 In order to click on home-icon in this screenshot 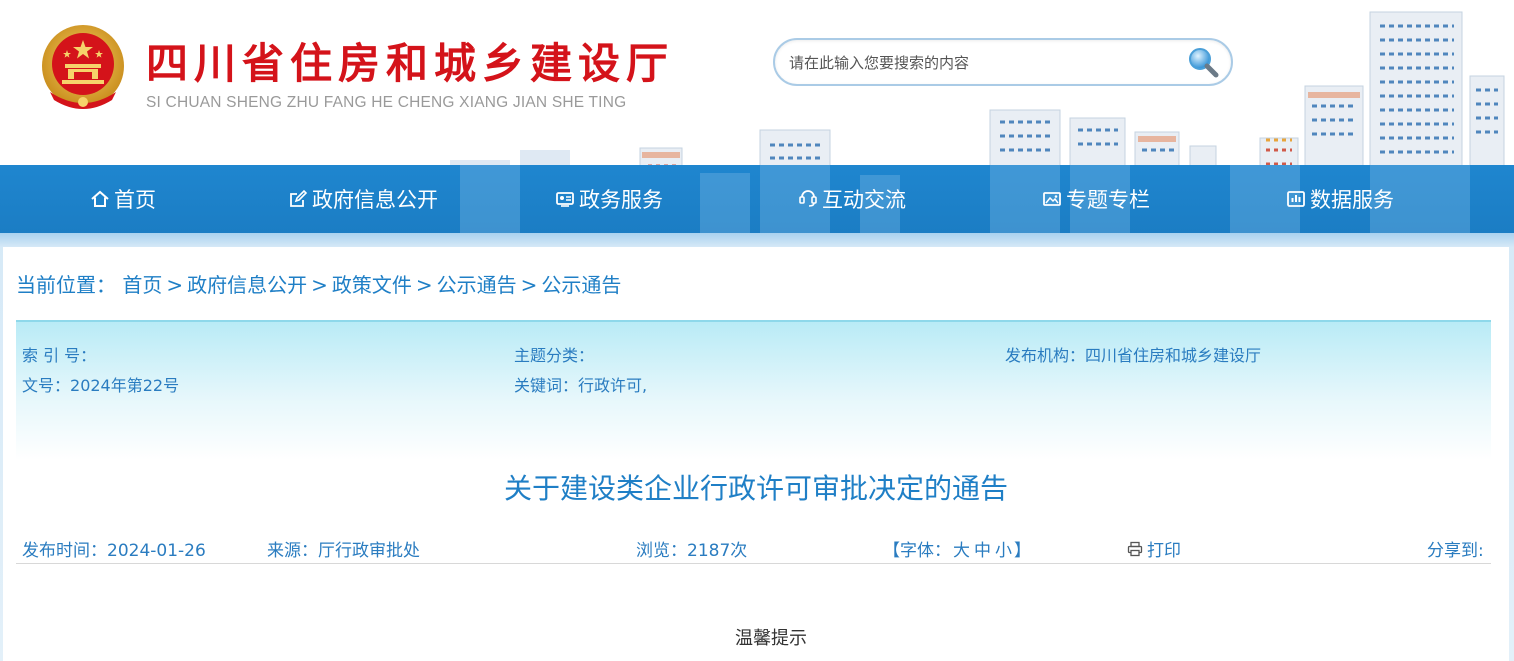, I will do `click(100, 199)`.